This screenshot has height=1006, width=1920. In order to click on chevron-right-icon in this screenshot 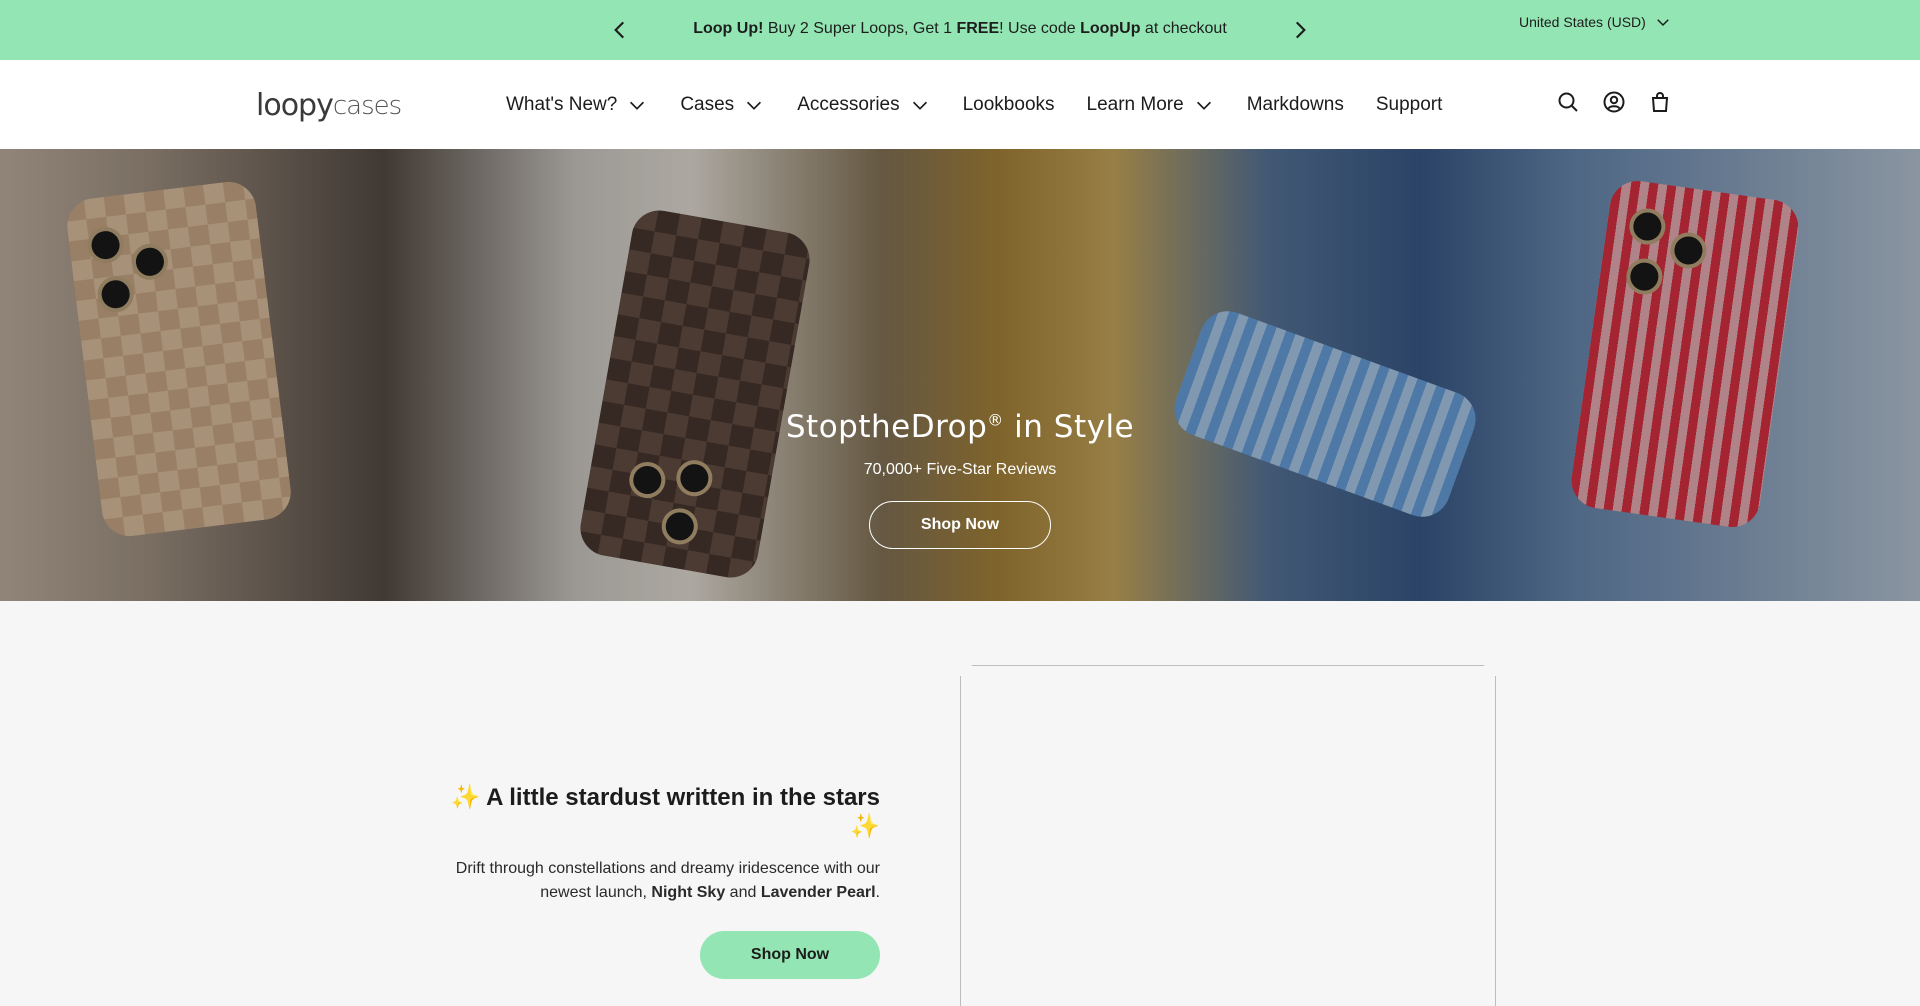, I will do `click(1300, 30)`.